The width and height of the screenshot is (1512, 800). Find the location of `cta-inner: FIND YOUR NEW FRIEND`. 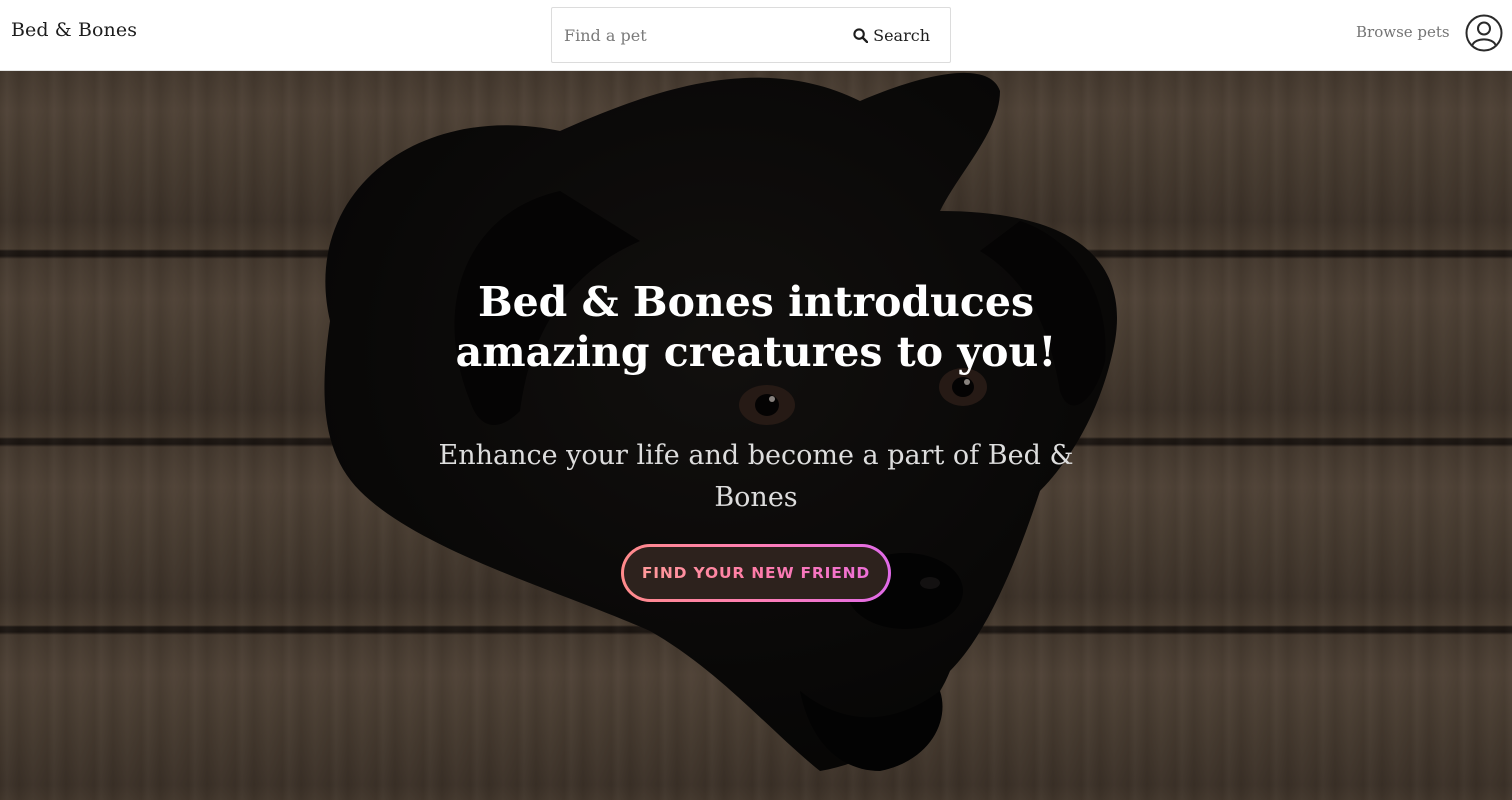

cta-inner: FIND YOUR NEW FRIEND is located at coordinates (756, 573).